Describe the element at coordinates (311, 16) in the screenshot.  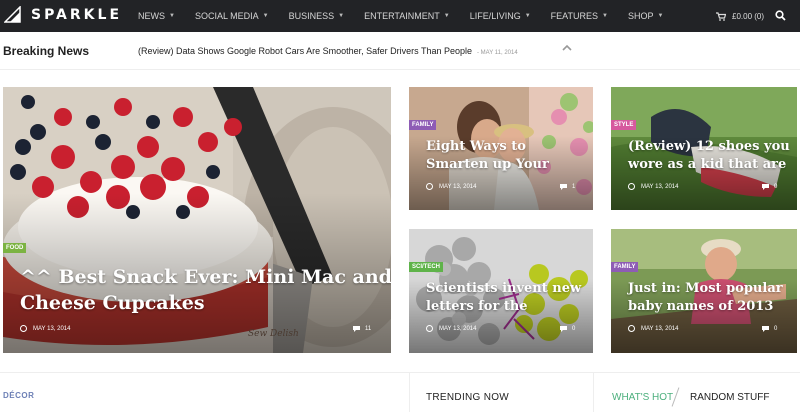
I see `nav-label: BUSINESS` at that location.